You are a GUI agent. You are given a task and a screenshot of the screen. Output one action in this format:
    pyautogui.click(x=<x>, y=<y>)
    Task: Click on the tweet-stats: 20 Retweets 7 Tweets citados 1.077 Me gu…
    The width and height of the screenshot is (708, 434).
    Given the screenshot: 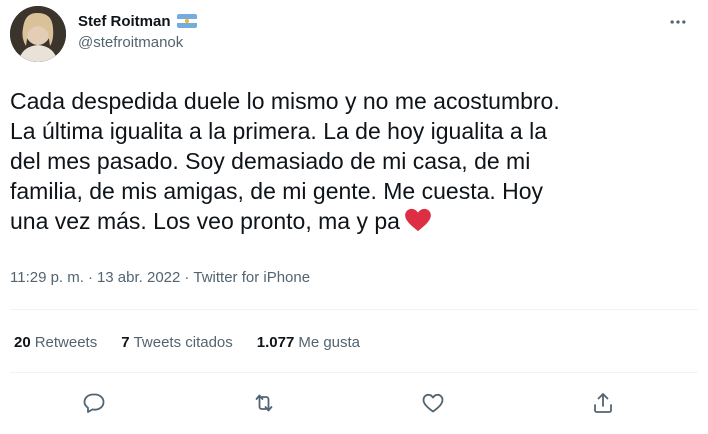 What is the action you would take?
    pyautogui.click(x=187, y=342)
    